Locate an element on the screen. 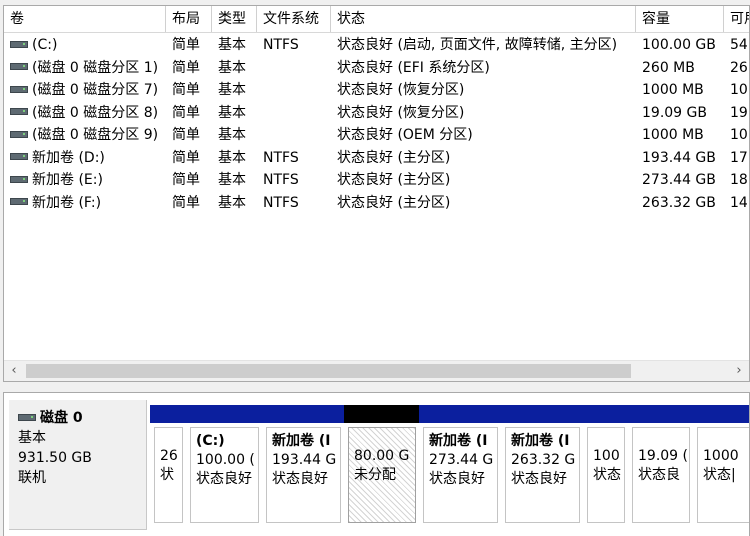 The width and height of the screenshot is (750, 536). volume-status: 状态良好 (EFI 系统分区) is located at coordinates (413, 67).